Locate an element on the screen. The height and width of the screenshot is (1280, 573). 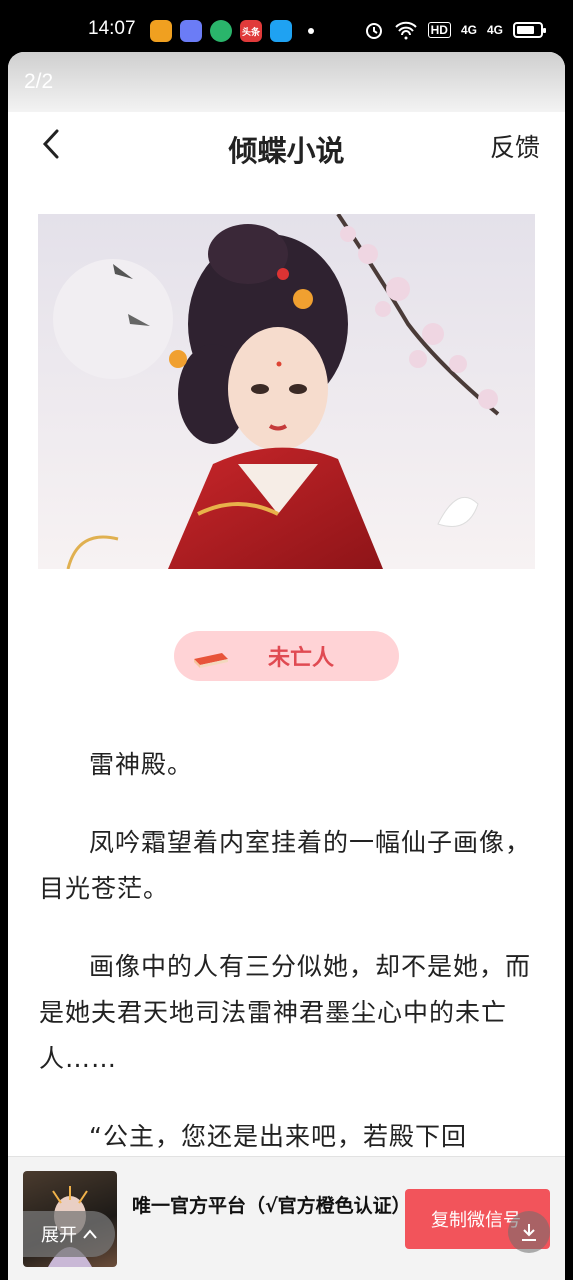
card-header: 2/2 is located at coordinates (286, 82).